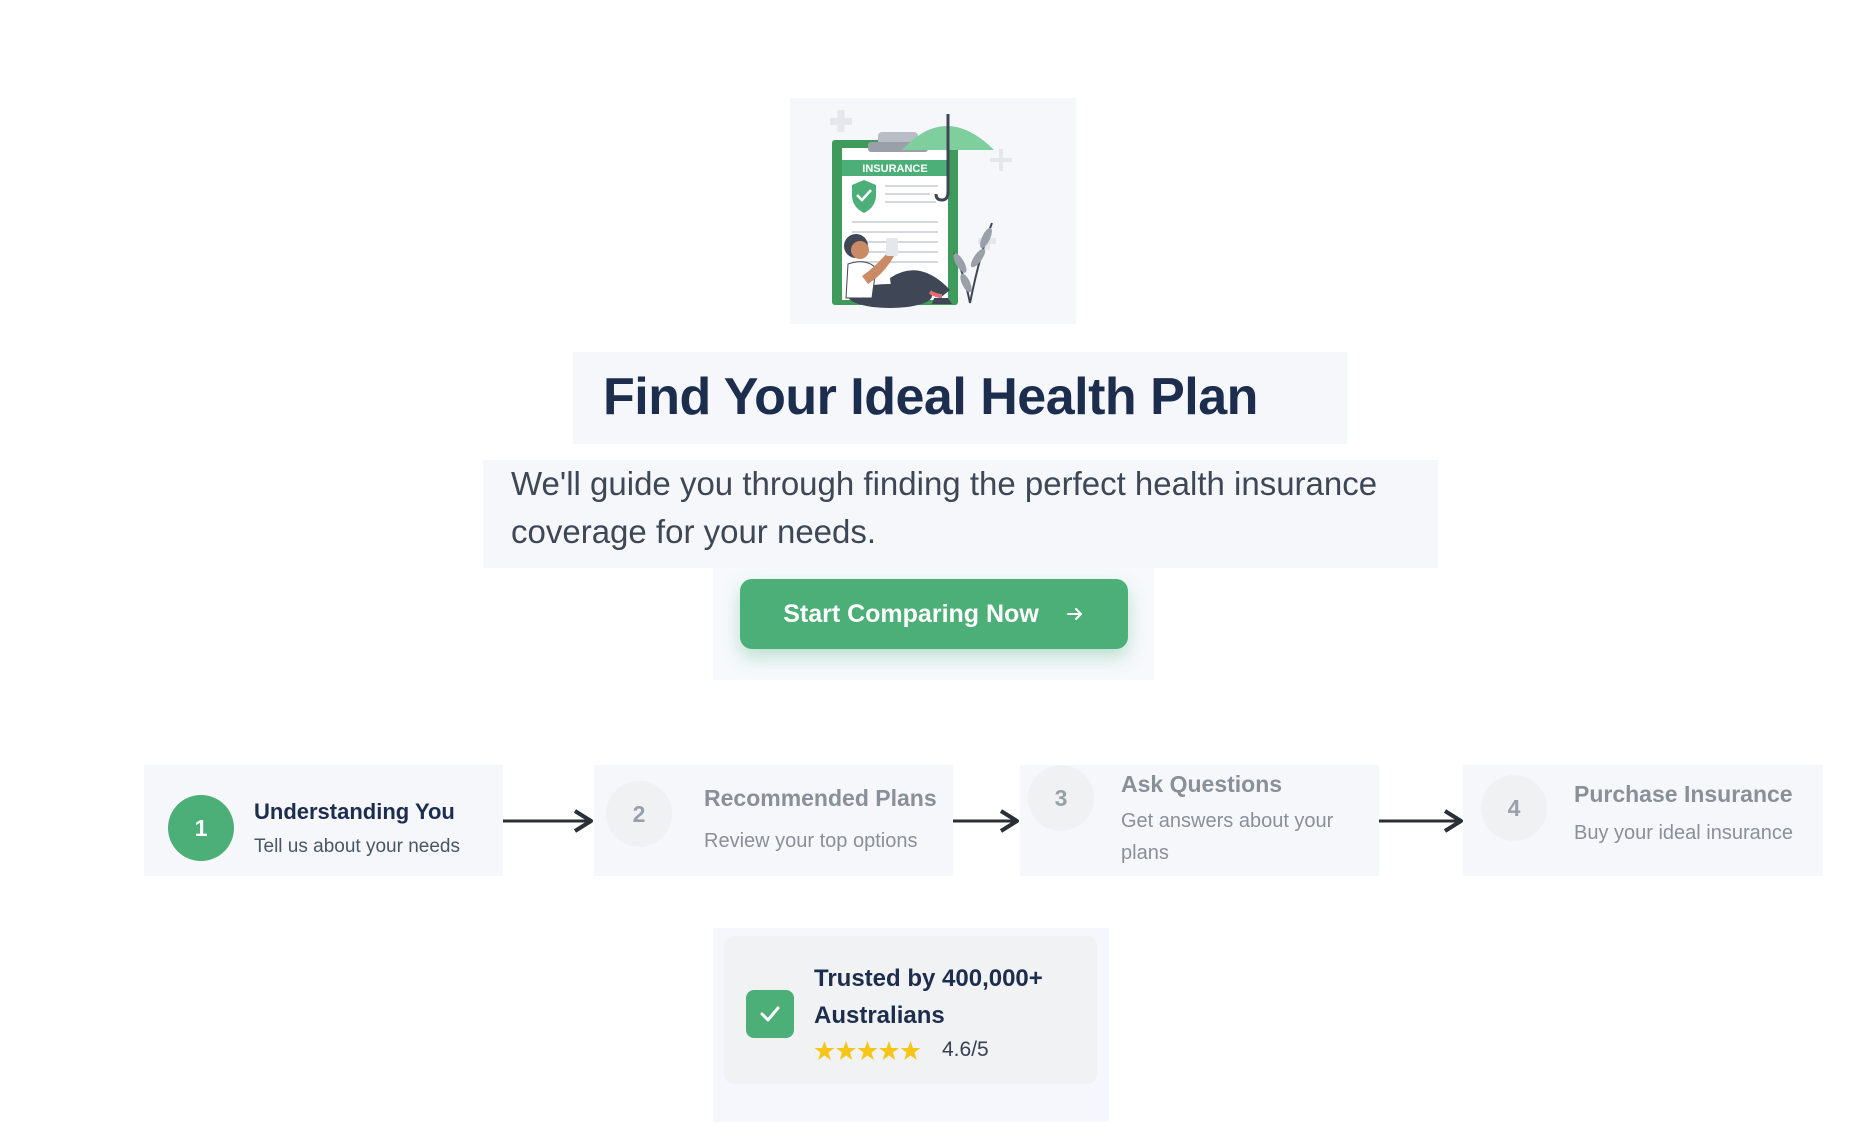  I want to click on start-comparing-button: Start Comparing Now, so click(934, 614).